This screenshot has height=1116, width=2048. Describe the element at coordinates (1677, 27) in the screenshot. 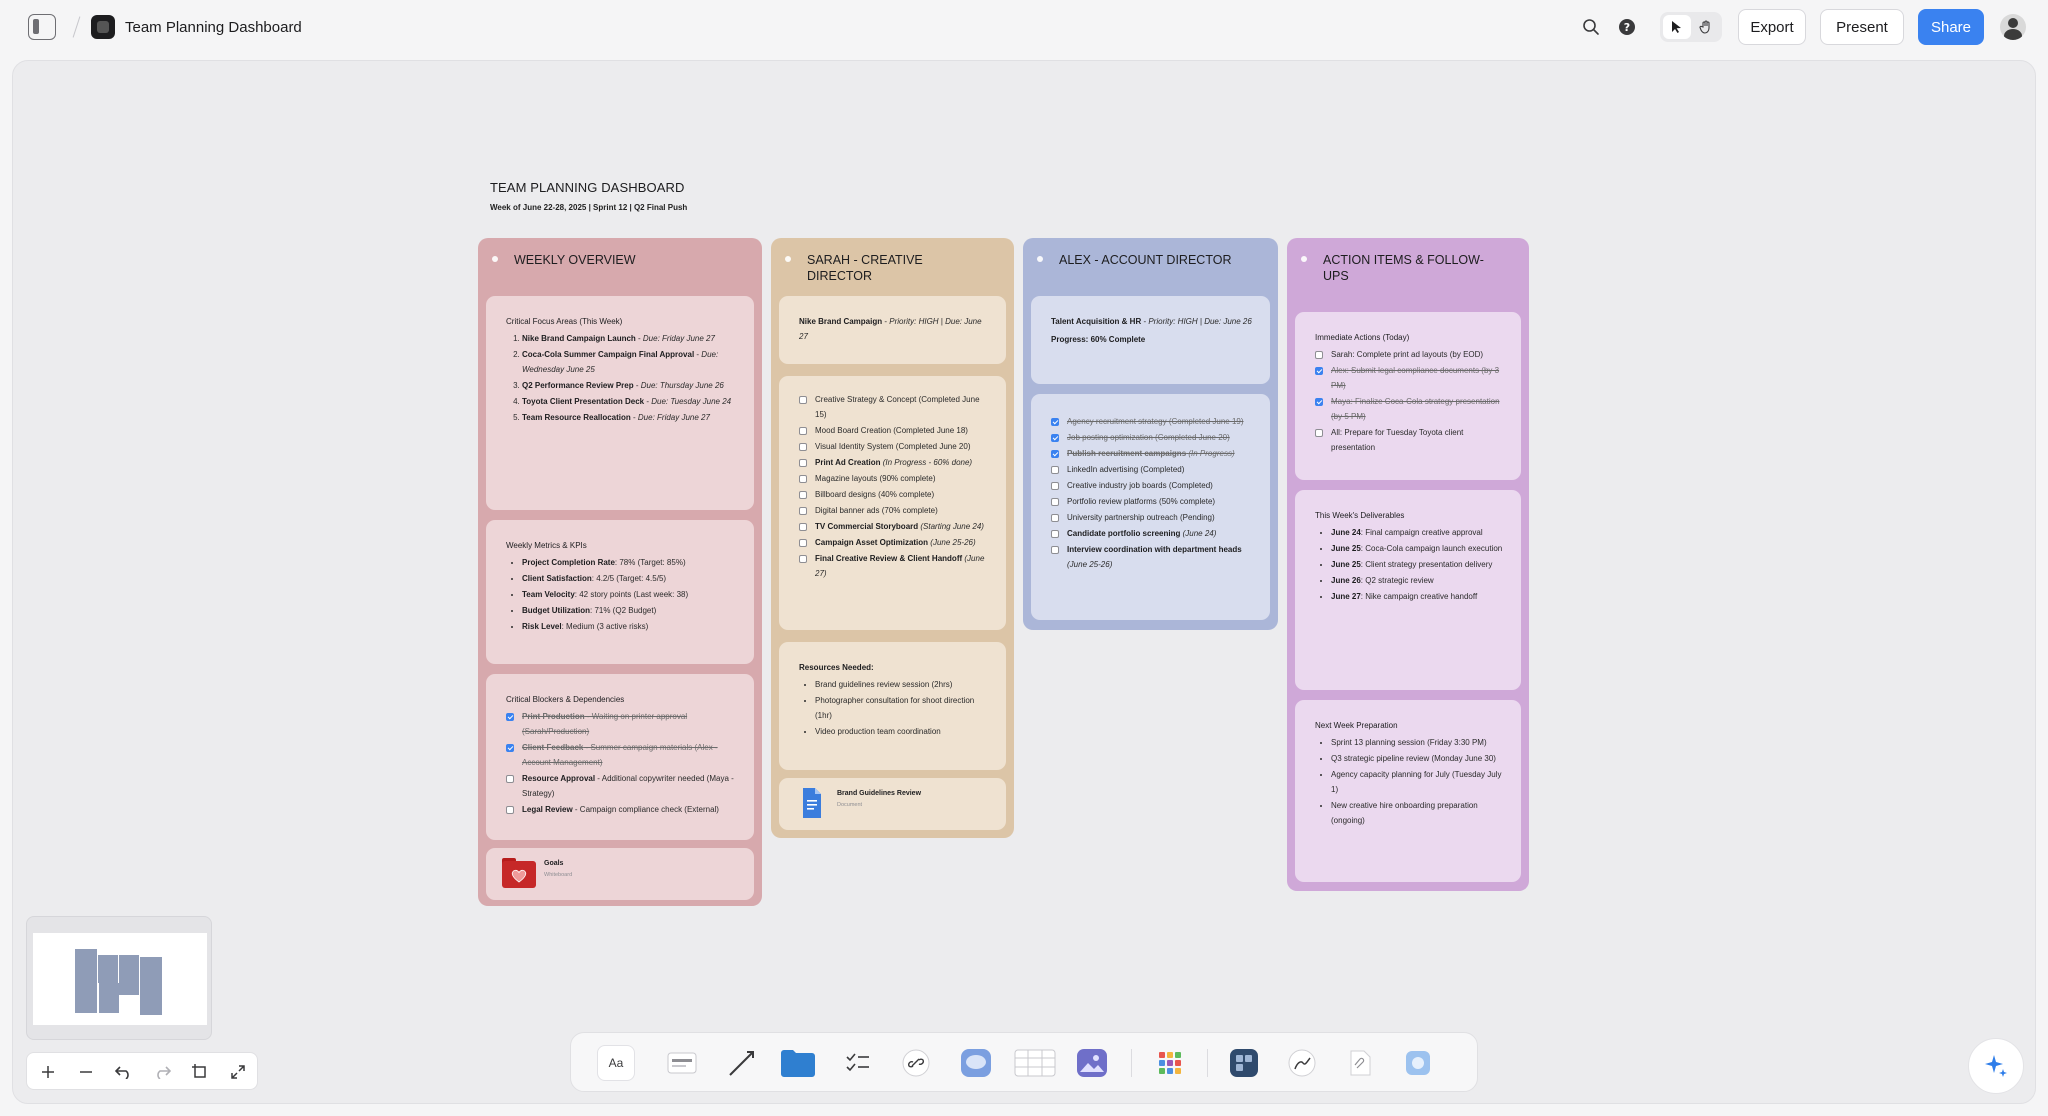

I see `pointer-tool-icon` at that location.